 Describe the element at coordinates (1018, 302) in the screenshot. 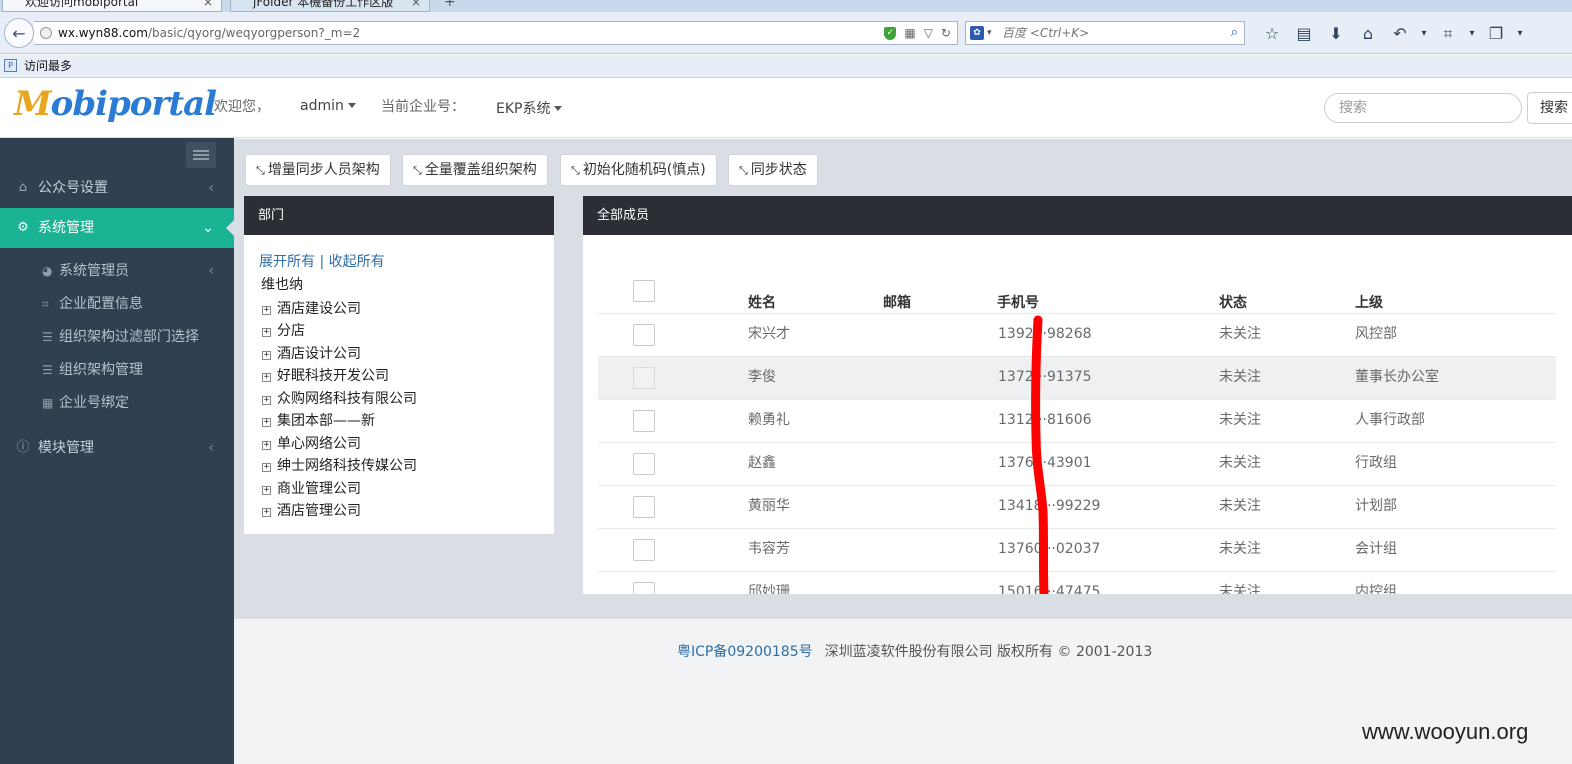

I see `column-header-phone: 手机号` at that location.